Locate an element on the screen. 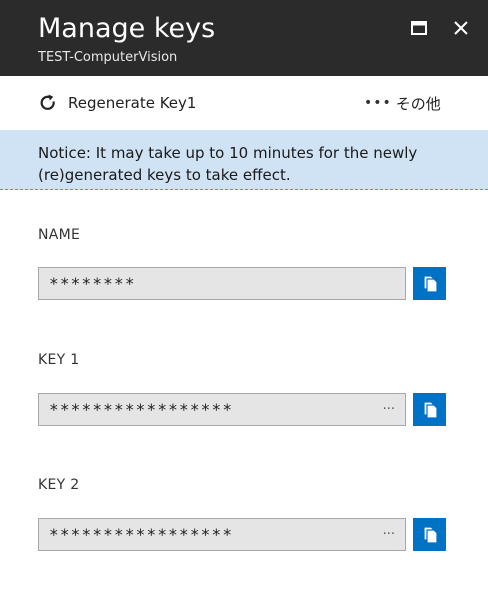  maximize-button is located at coordinates (419, 28).